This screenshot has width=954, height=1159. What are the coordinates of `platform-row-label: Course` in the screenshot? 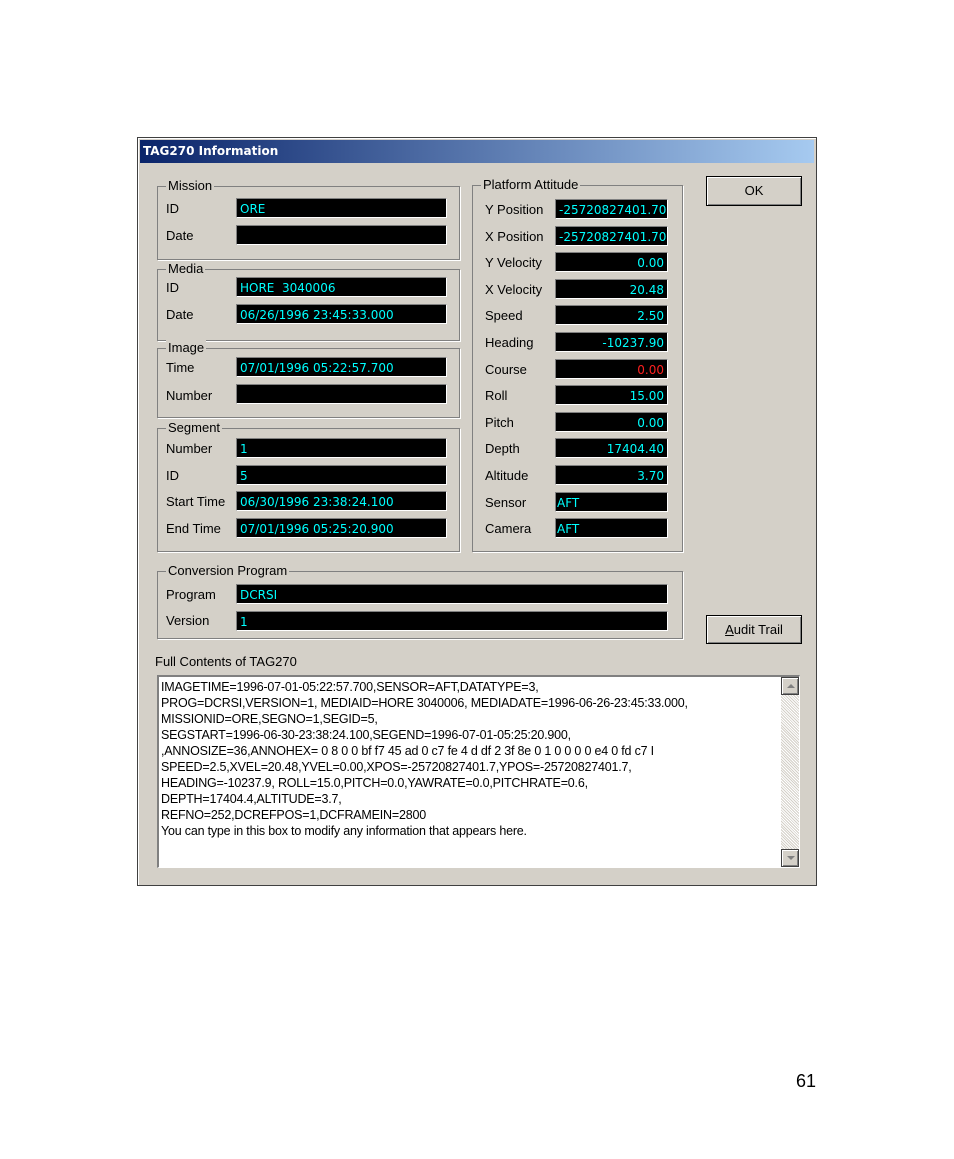 It's located at (506, 369).